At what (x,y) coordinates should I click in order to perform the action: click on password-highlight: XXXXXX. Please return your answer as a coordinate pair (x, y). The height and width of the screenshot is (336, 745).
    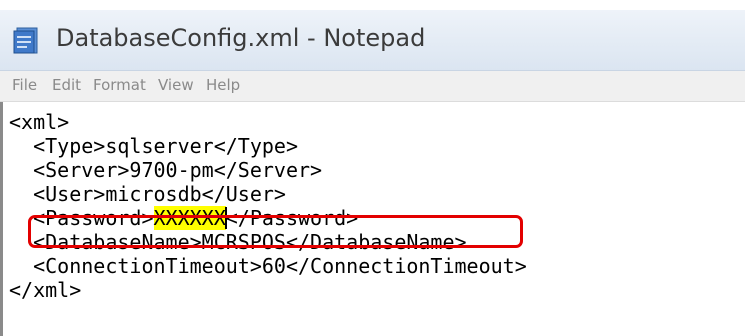
    Looking at the image, I should click on (189, 218).